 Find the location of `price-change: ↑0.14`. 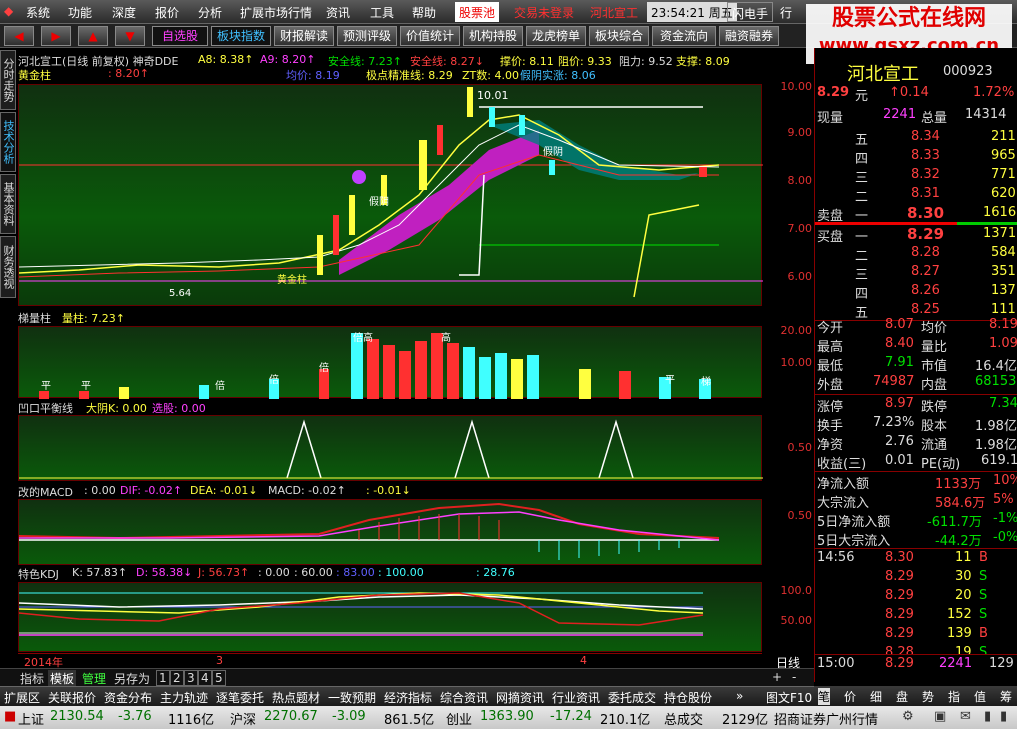

price-change: ↑0.14 is located at coordinates (909, 92).